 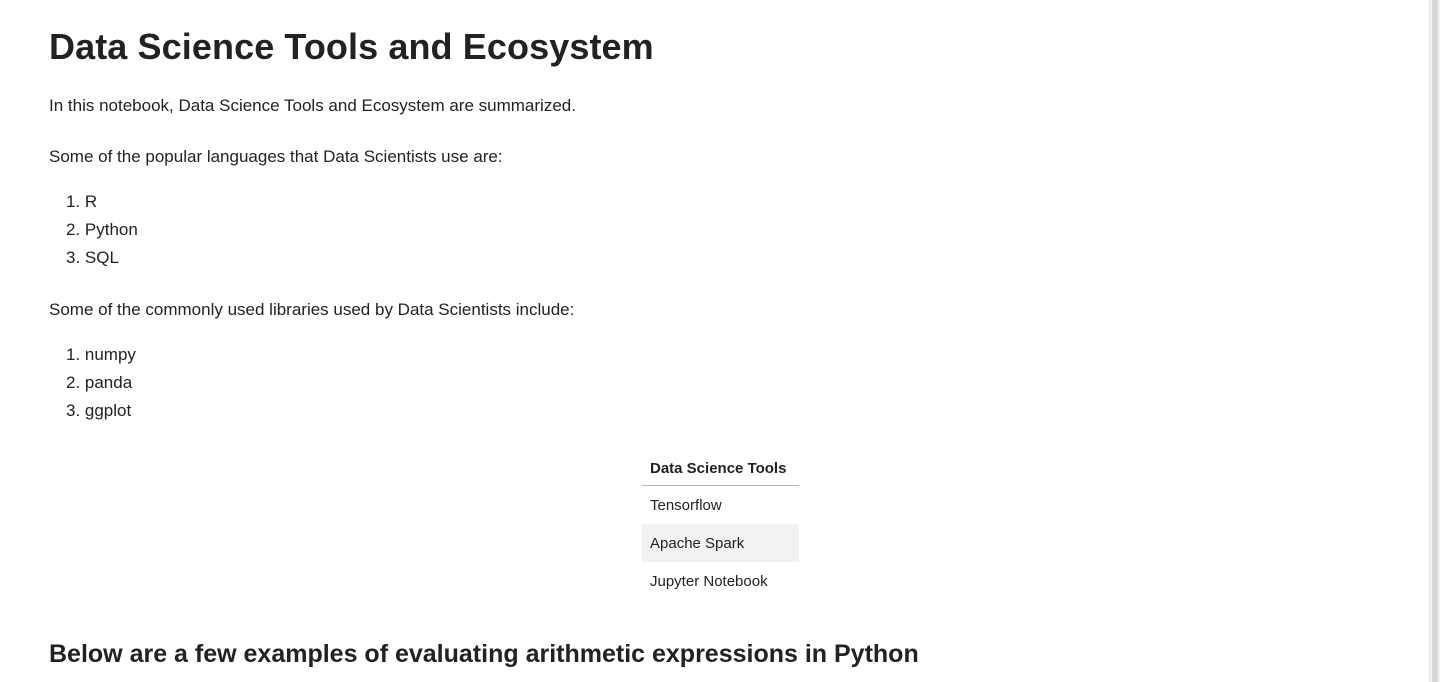 I want to click on list-item: 3. SQL, so click(x=92, y=257).